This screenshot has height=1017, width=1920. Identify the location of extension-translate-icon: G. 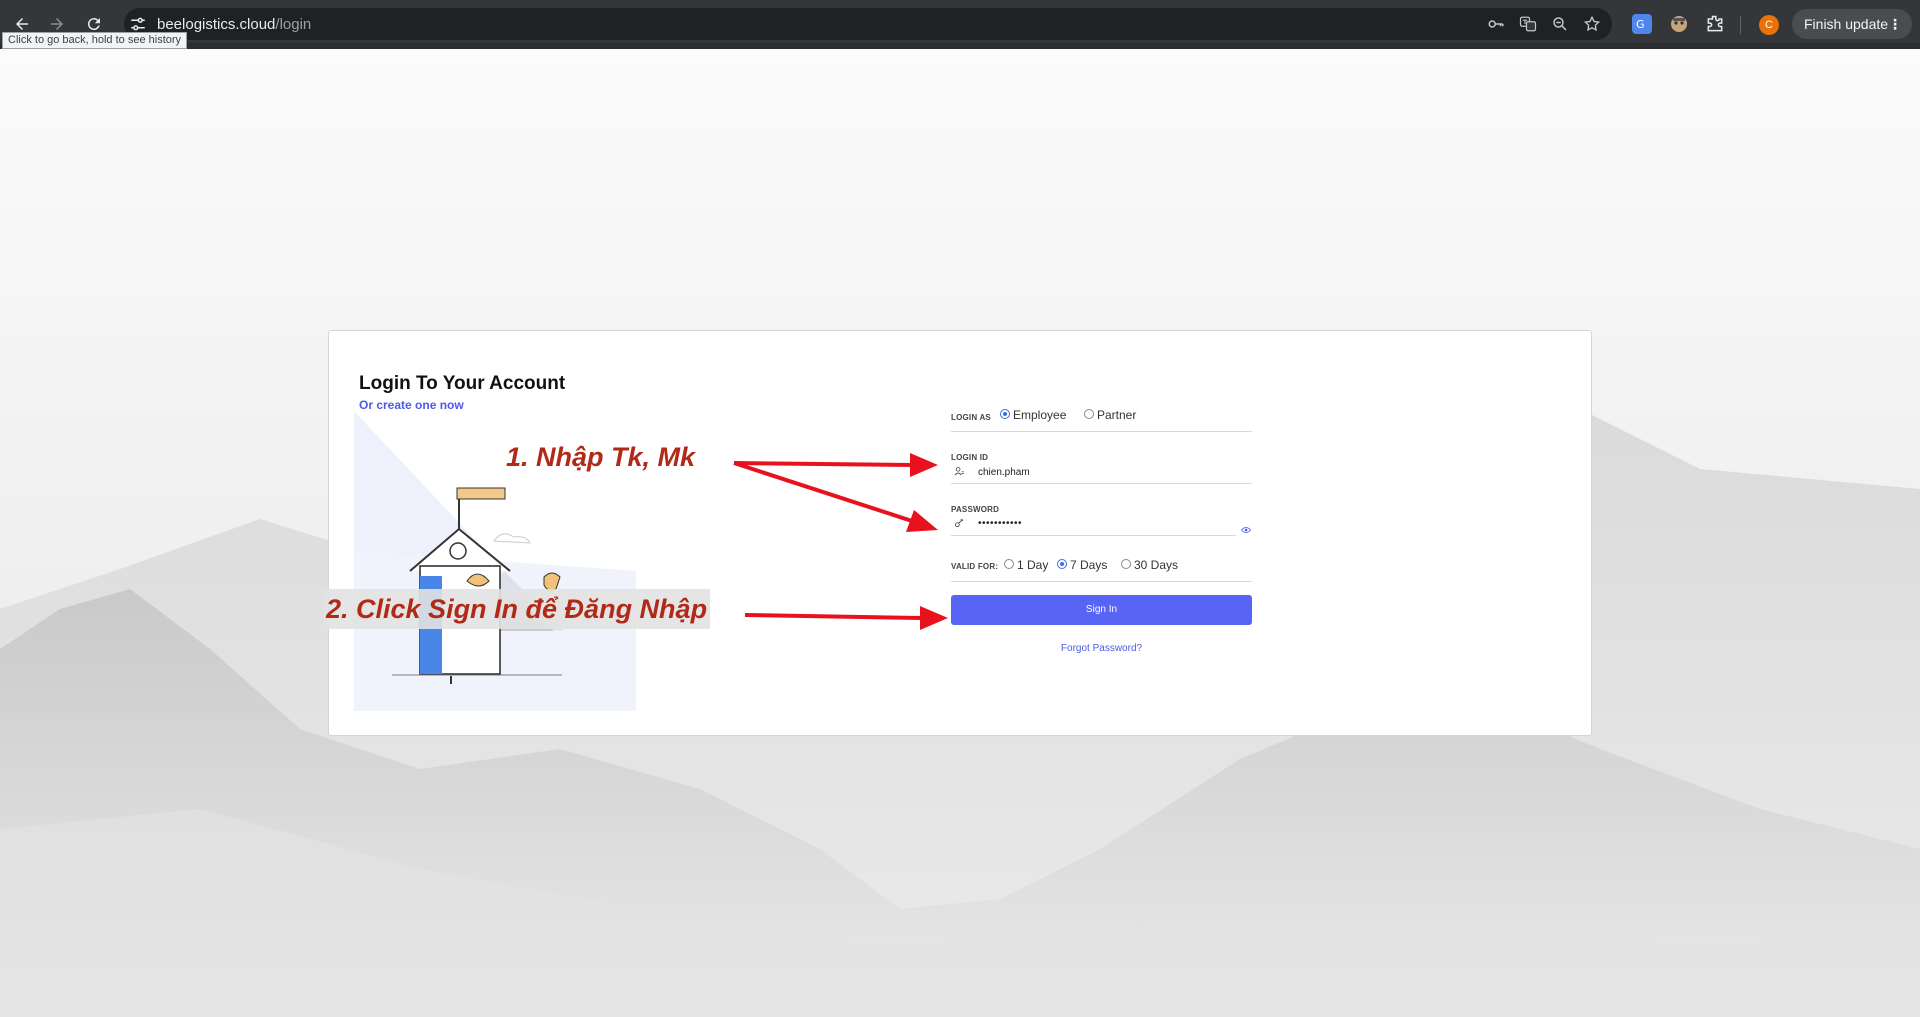
(1642, 24).